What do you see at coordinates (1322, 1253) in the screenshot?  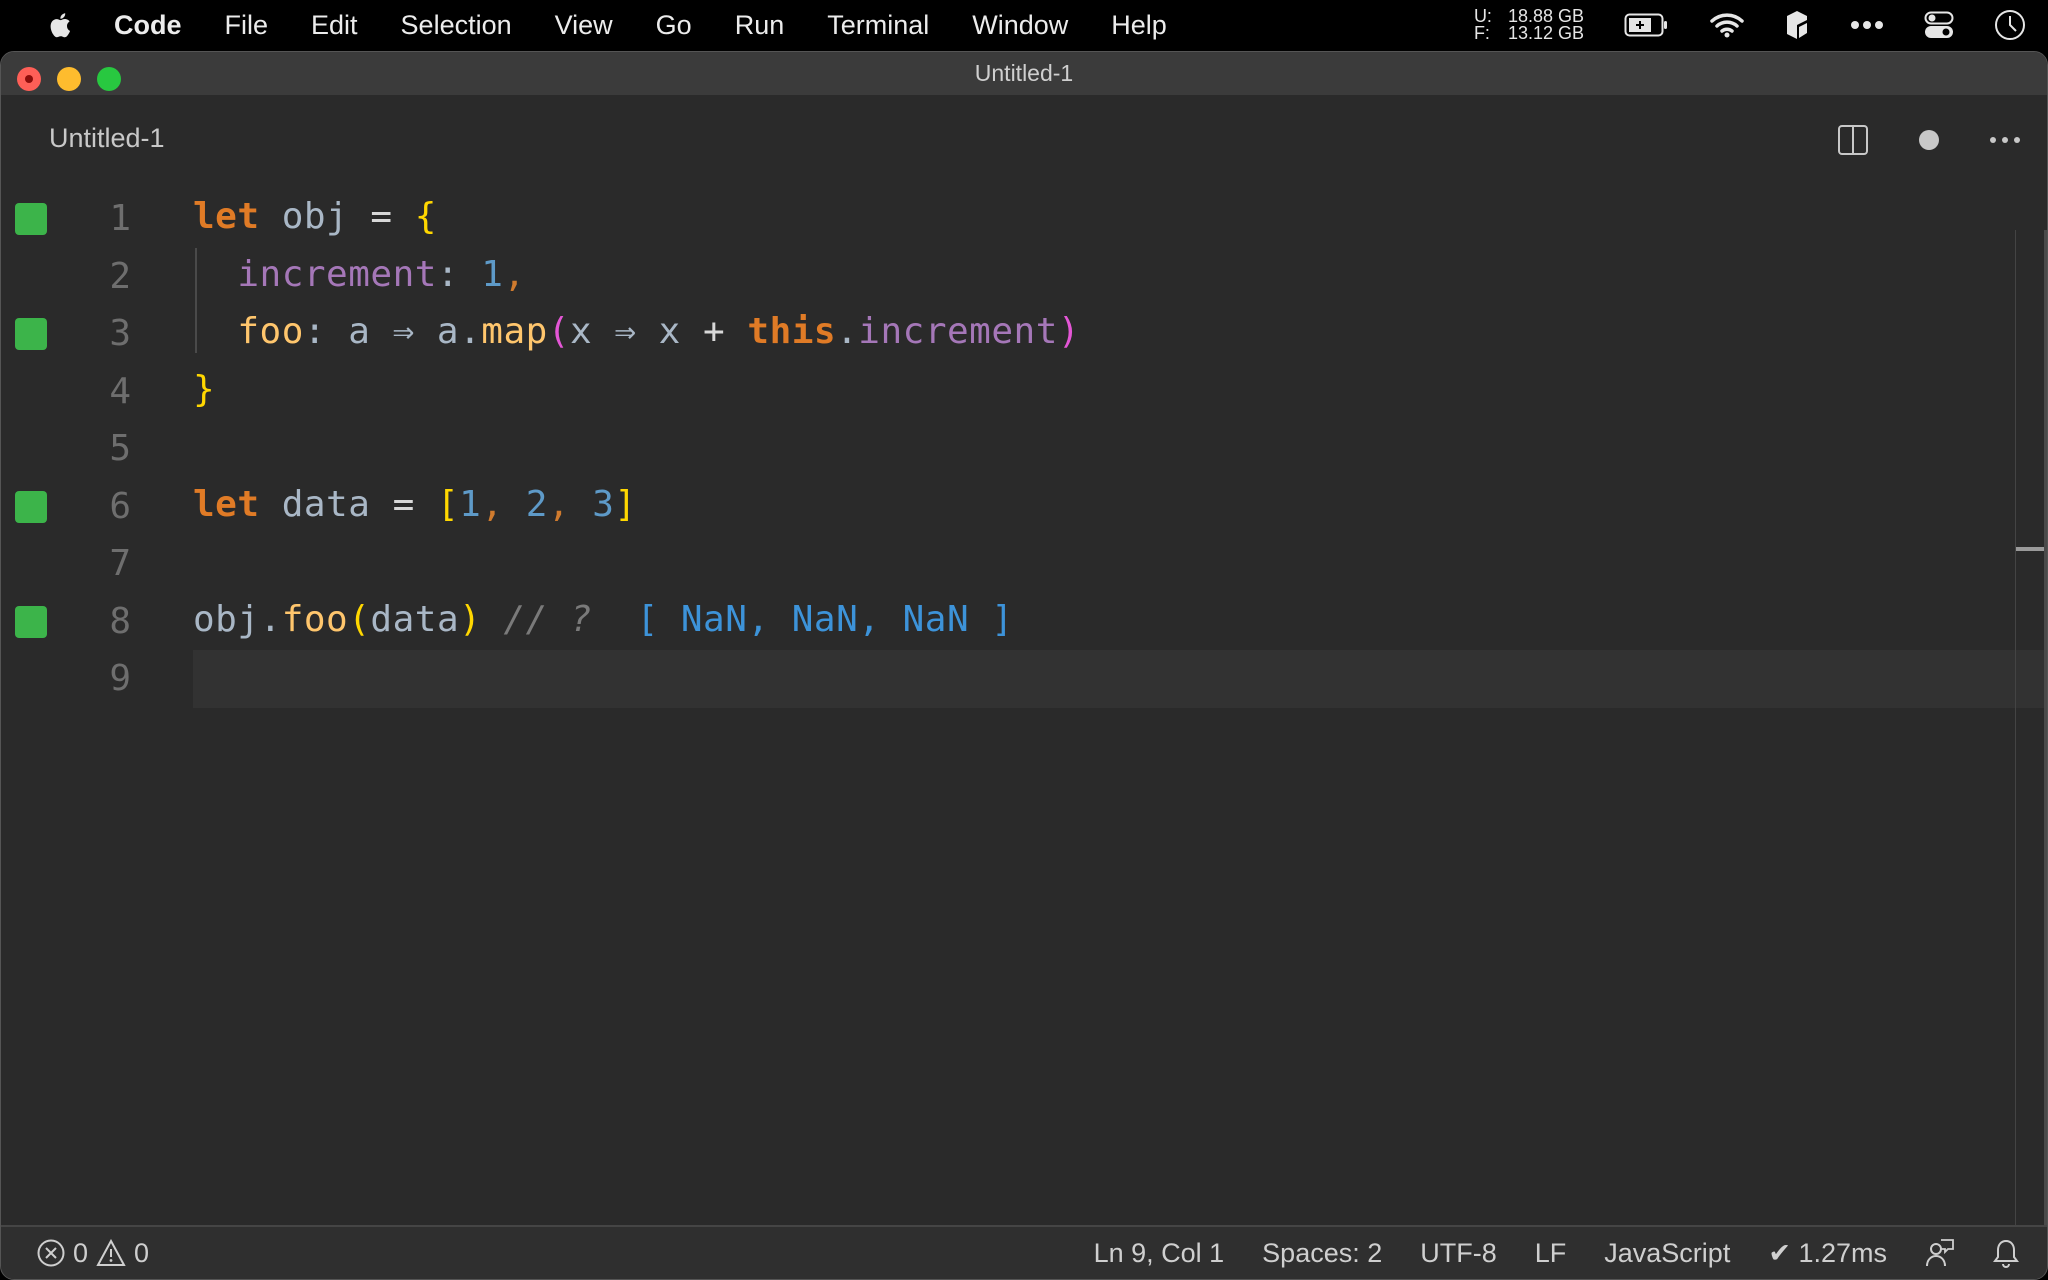 I see `indentation: Spaces: 2` at bounding box center [1322, 1253].